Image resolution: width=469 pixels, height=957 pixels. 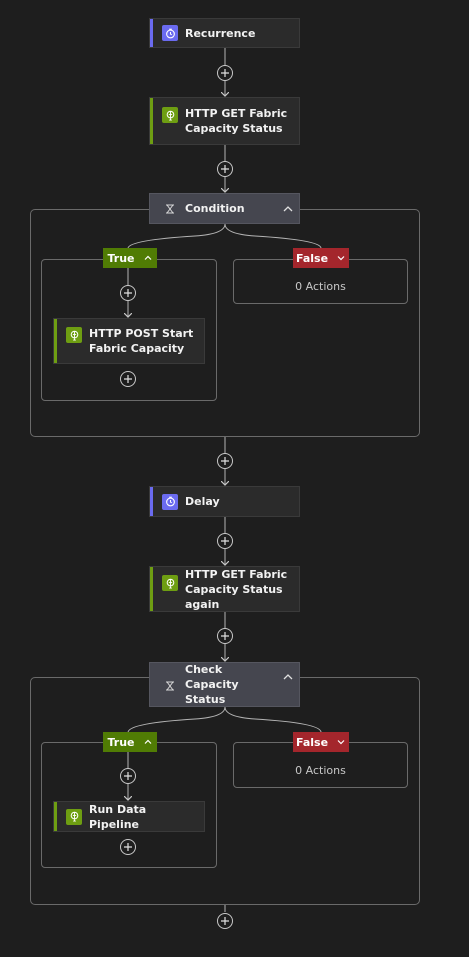 What do you see at coordinates (202, 501) in the screenshot?
I see `delay-label: Delay` at bounding box center [202, 501].